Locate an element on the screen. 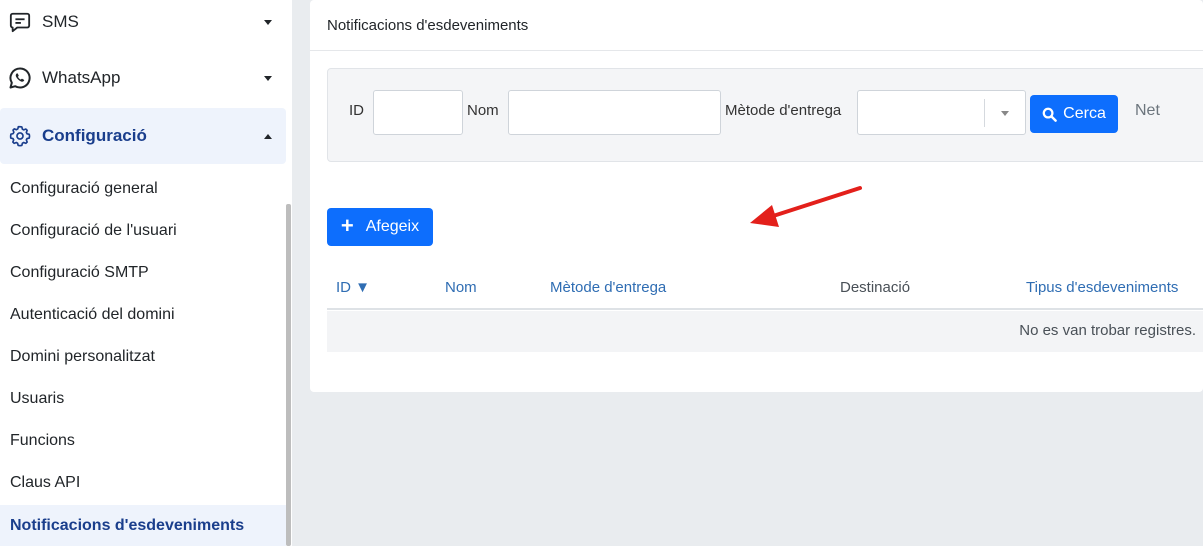 The image size is (1203, 546). sidebar-item-funcions: Funcions is located at coordinates (143, 441).